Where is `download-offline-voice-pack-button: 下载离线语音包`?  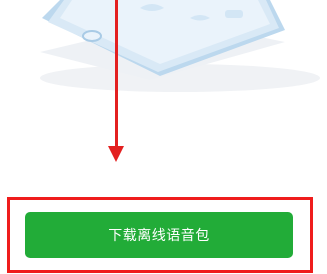
download-offline-voice-pack-button: 下载离线语音包 is located at coordinates (159, 235).